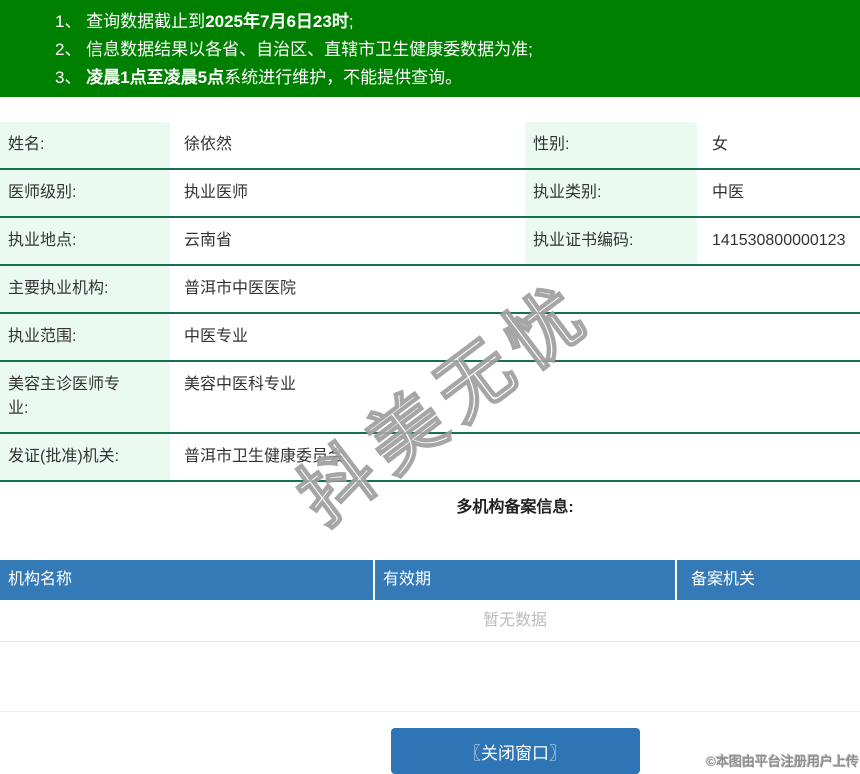  Describe the element at coordinates (720, 144) in the screenshot. I see `field-value-gender: 女` at that location.